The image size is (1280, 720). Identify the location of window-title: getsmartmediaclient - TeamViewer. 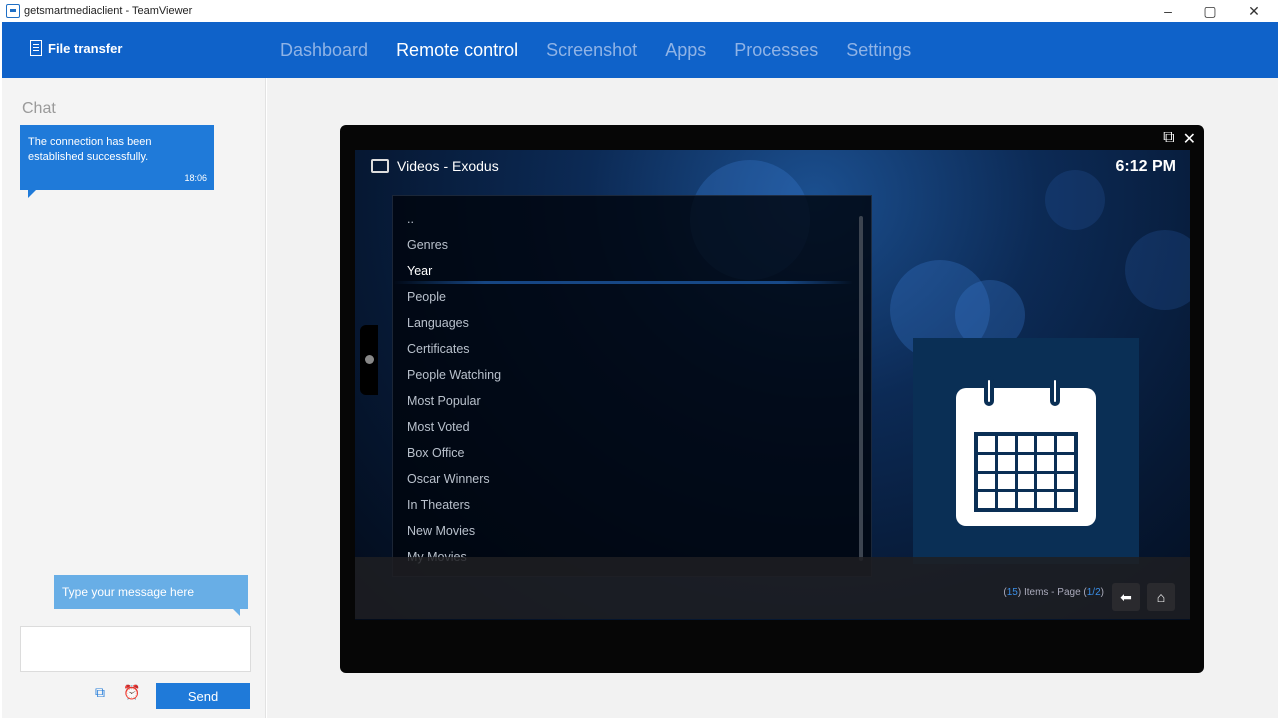
(108, 11).